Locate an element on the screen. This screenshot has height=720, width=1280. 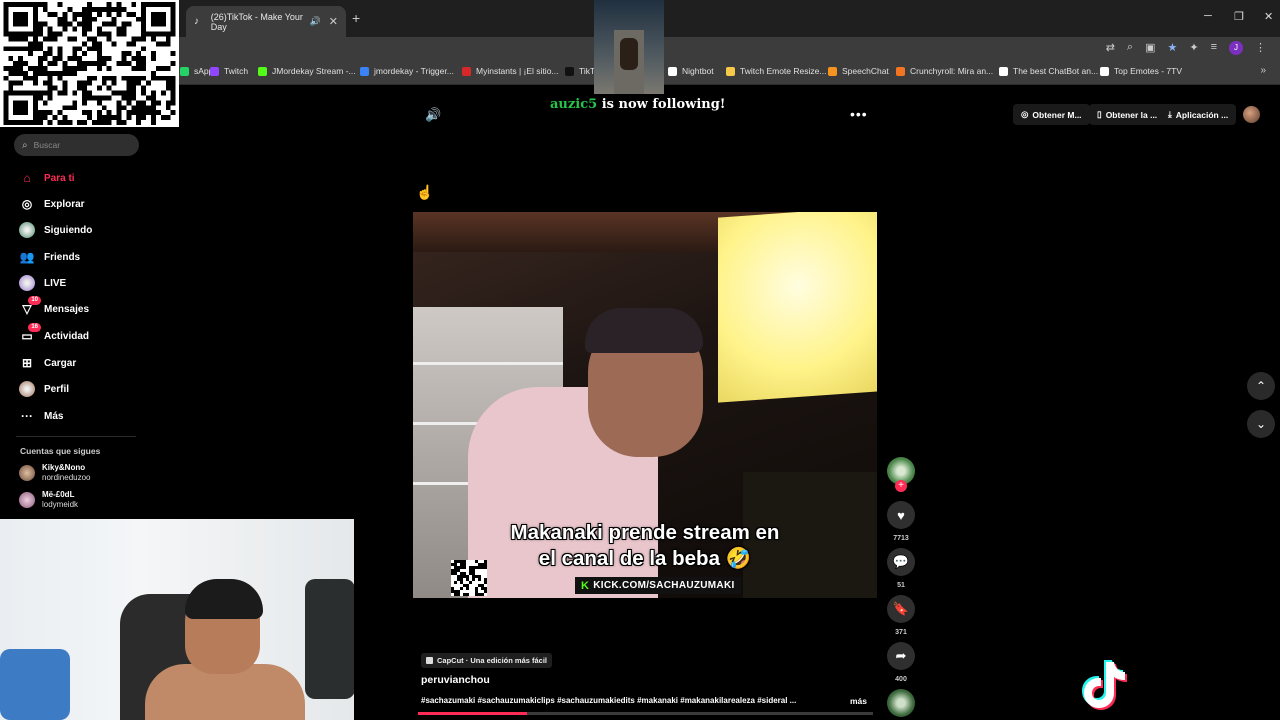
sidebar-item-actividad: ▭ 16 Actividad is located at coordinates (54, 334).